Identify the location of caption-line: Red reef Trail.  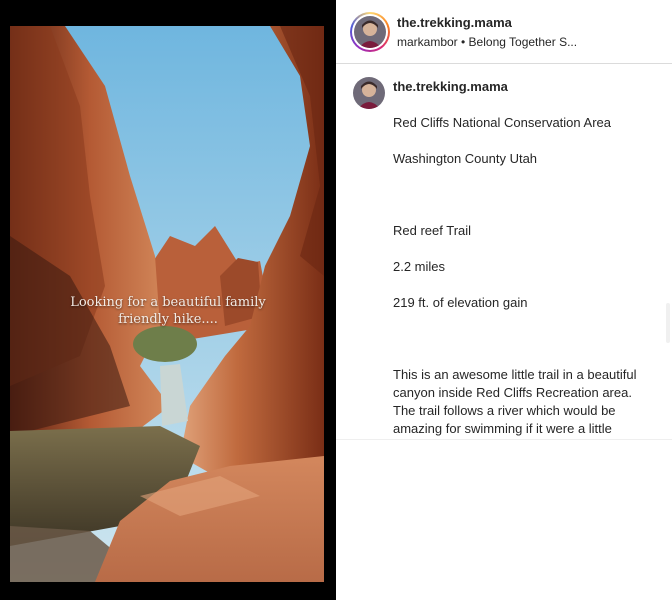
(432, 230).